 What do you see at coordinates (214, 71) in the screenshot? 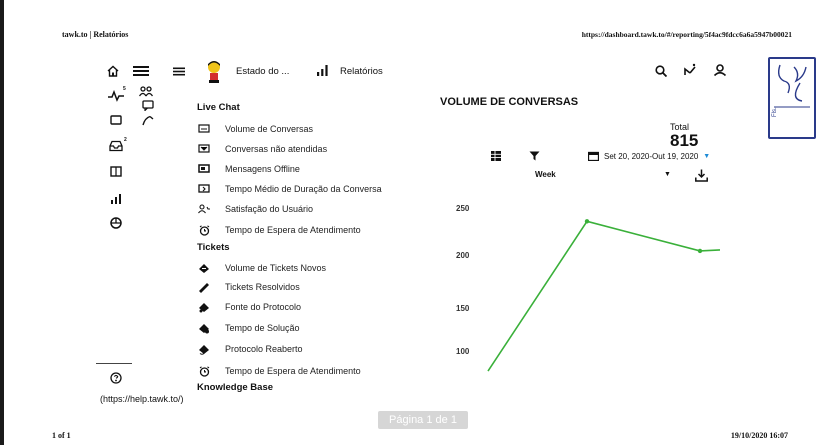
I see `avatar` at bounding box center [214, 71].